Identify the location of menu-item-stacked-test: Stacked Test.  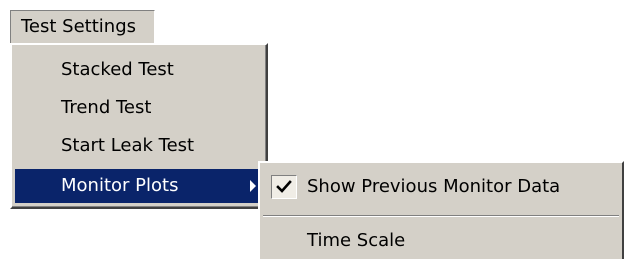
(139, 70).